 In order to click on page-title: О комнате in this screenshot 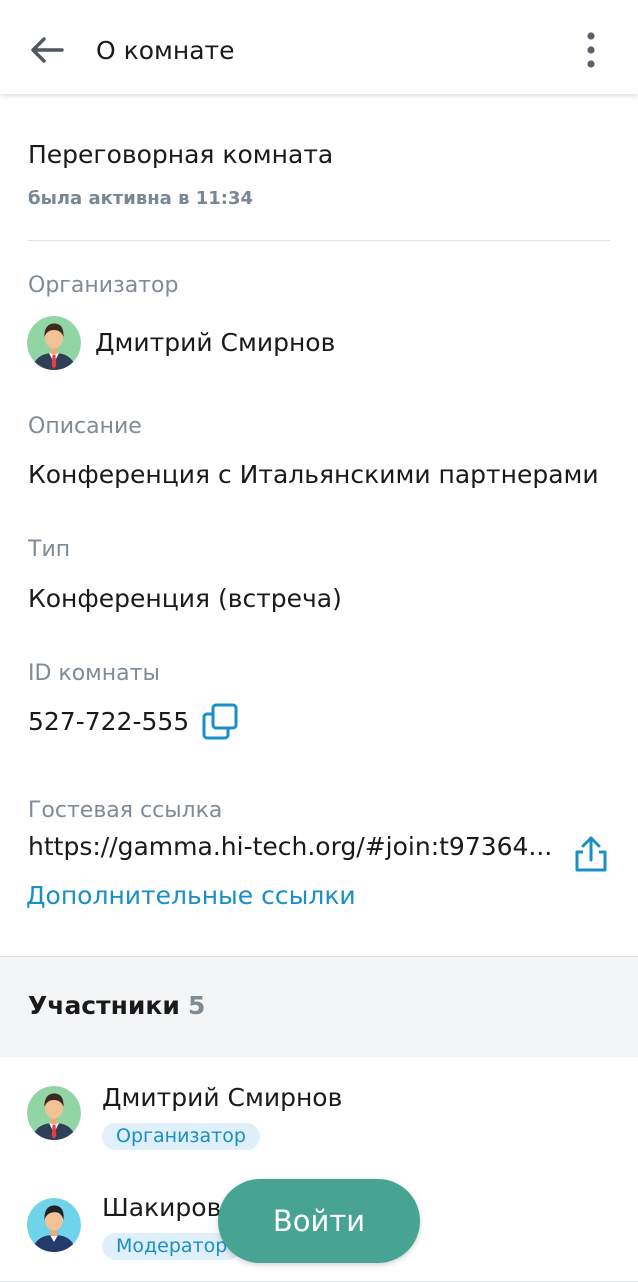, I will do `click(165, 50)`.